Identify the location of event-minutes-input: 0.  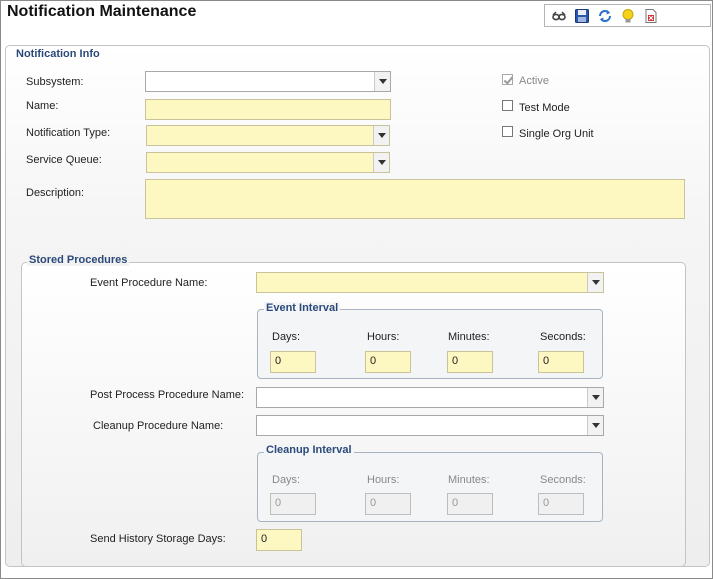
(470, 362).